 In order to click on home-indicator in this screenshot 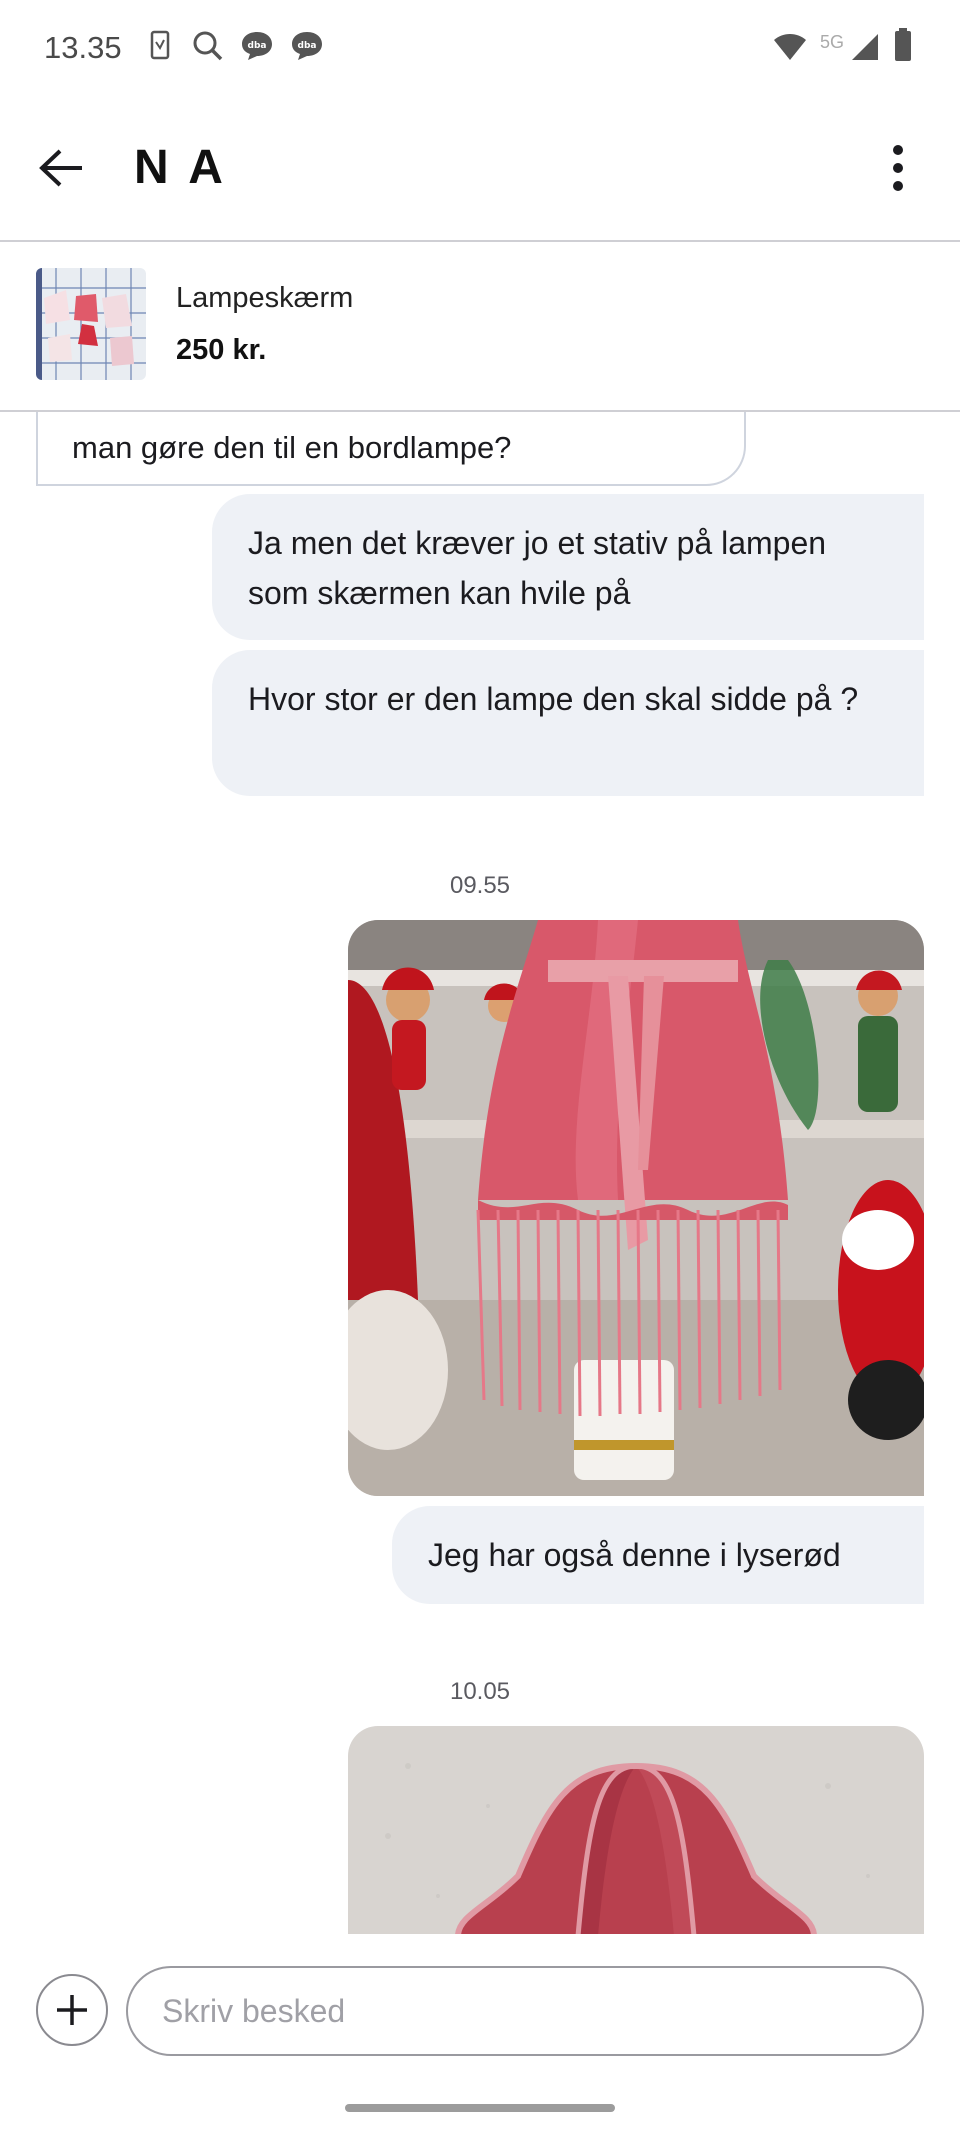, I will do `click(480, 2108)`.